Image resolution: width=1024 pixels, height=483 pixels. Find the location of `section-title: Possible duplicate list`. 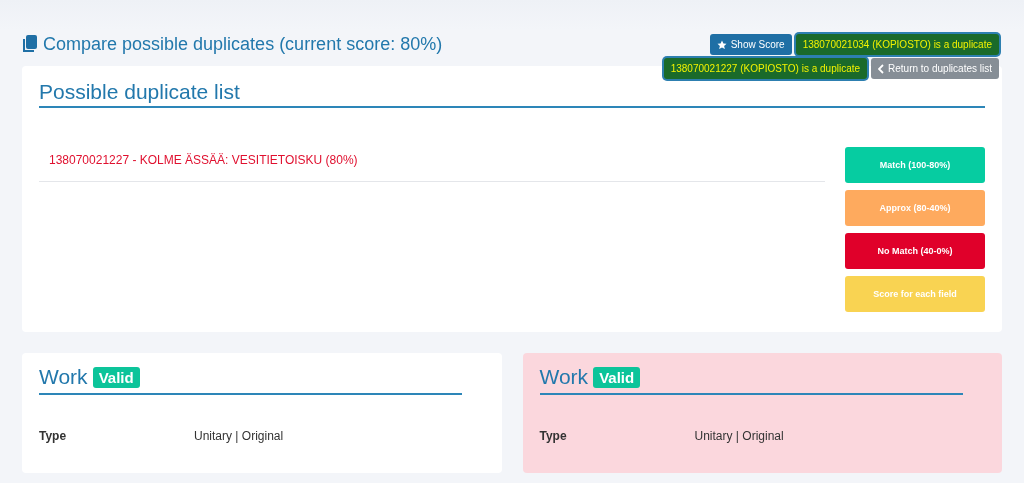

section-title: Possible duplicate list is located at coordinates (512, 94).